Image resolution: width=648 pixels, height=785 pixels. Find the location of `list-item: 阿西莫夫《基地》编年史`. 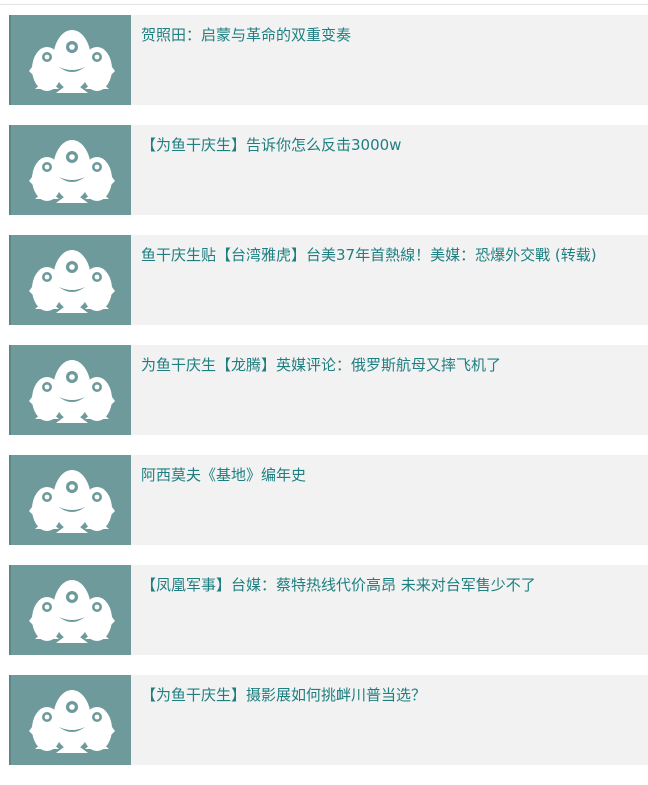

list-item: 阿西莫夫《基地》编年史 is located at coordinates (328, 500).